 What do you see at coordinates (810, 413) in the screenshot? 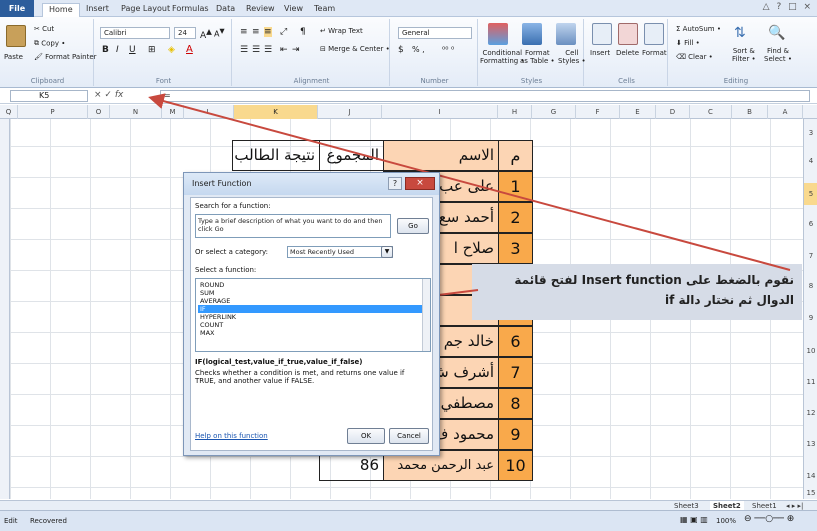
I see `row-header: 12` at bounding box center [810, 413].